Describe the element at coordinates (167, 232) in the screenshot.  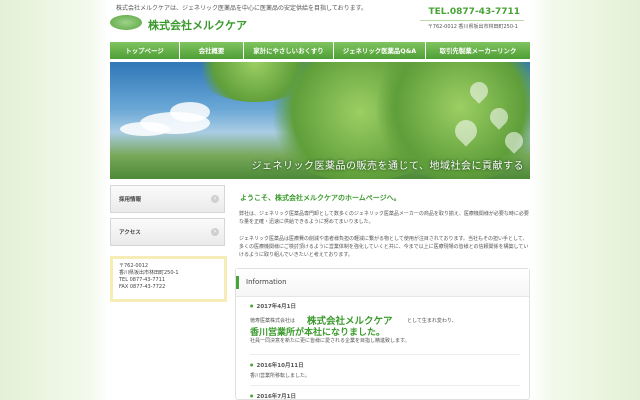
I see `sidebar-item-access: アクセス ›` at that location.